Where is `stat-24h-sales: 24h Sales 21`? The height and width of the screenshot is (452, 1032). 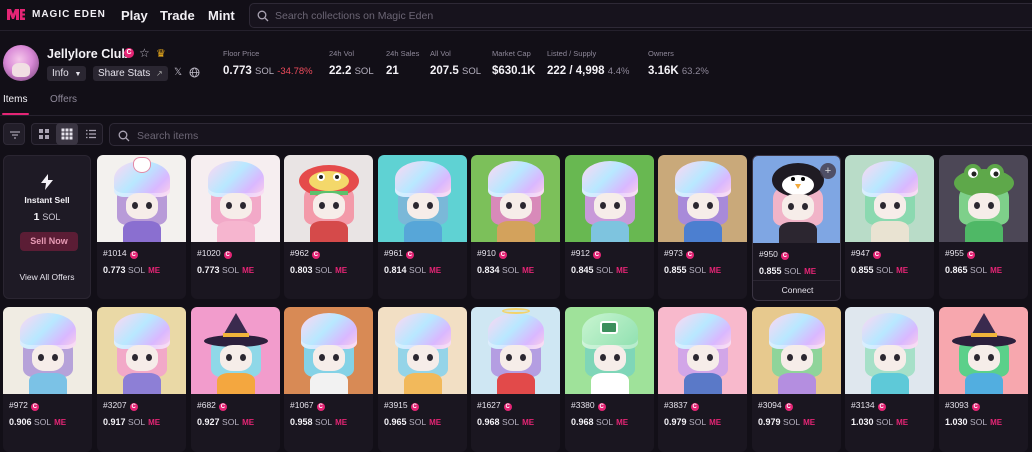 stat-24h-sales: 24h Sales 21 is located at coordinates (402, 63).